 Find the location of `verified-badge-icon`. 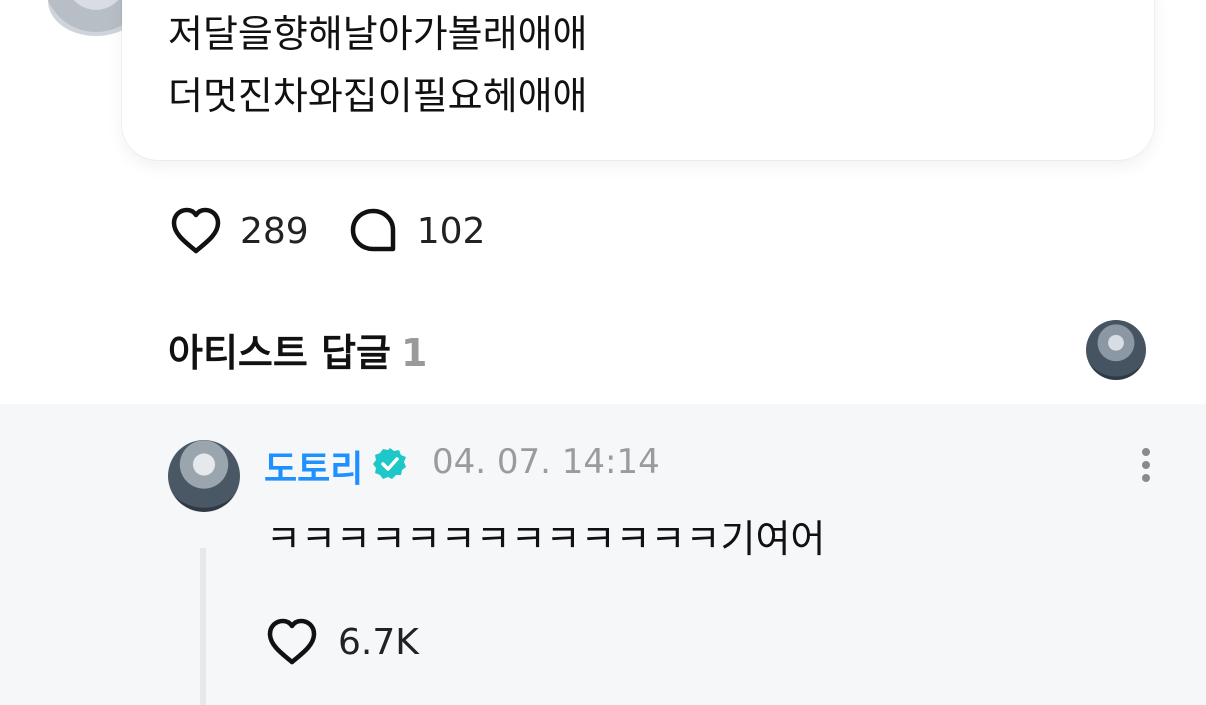

verified-badge-icon is located at coordinates (389, 463).